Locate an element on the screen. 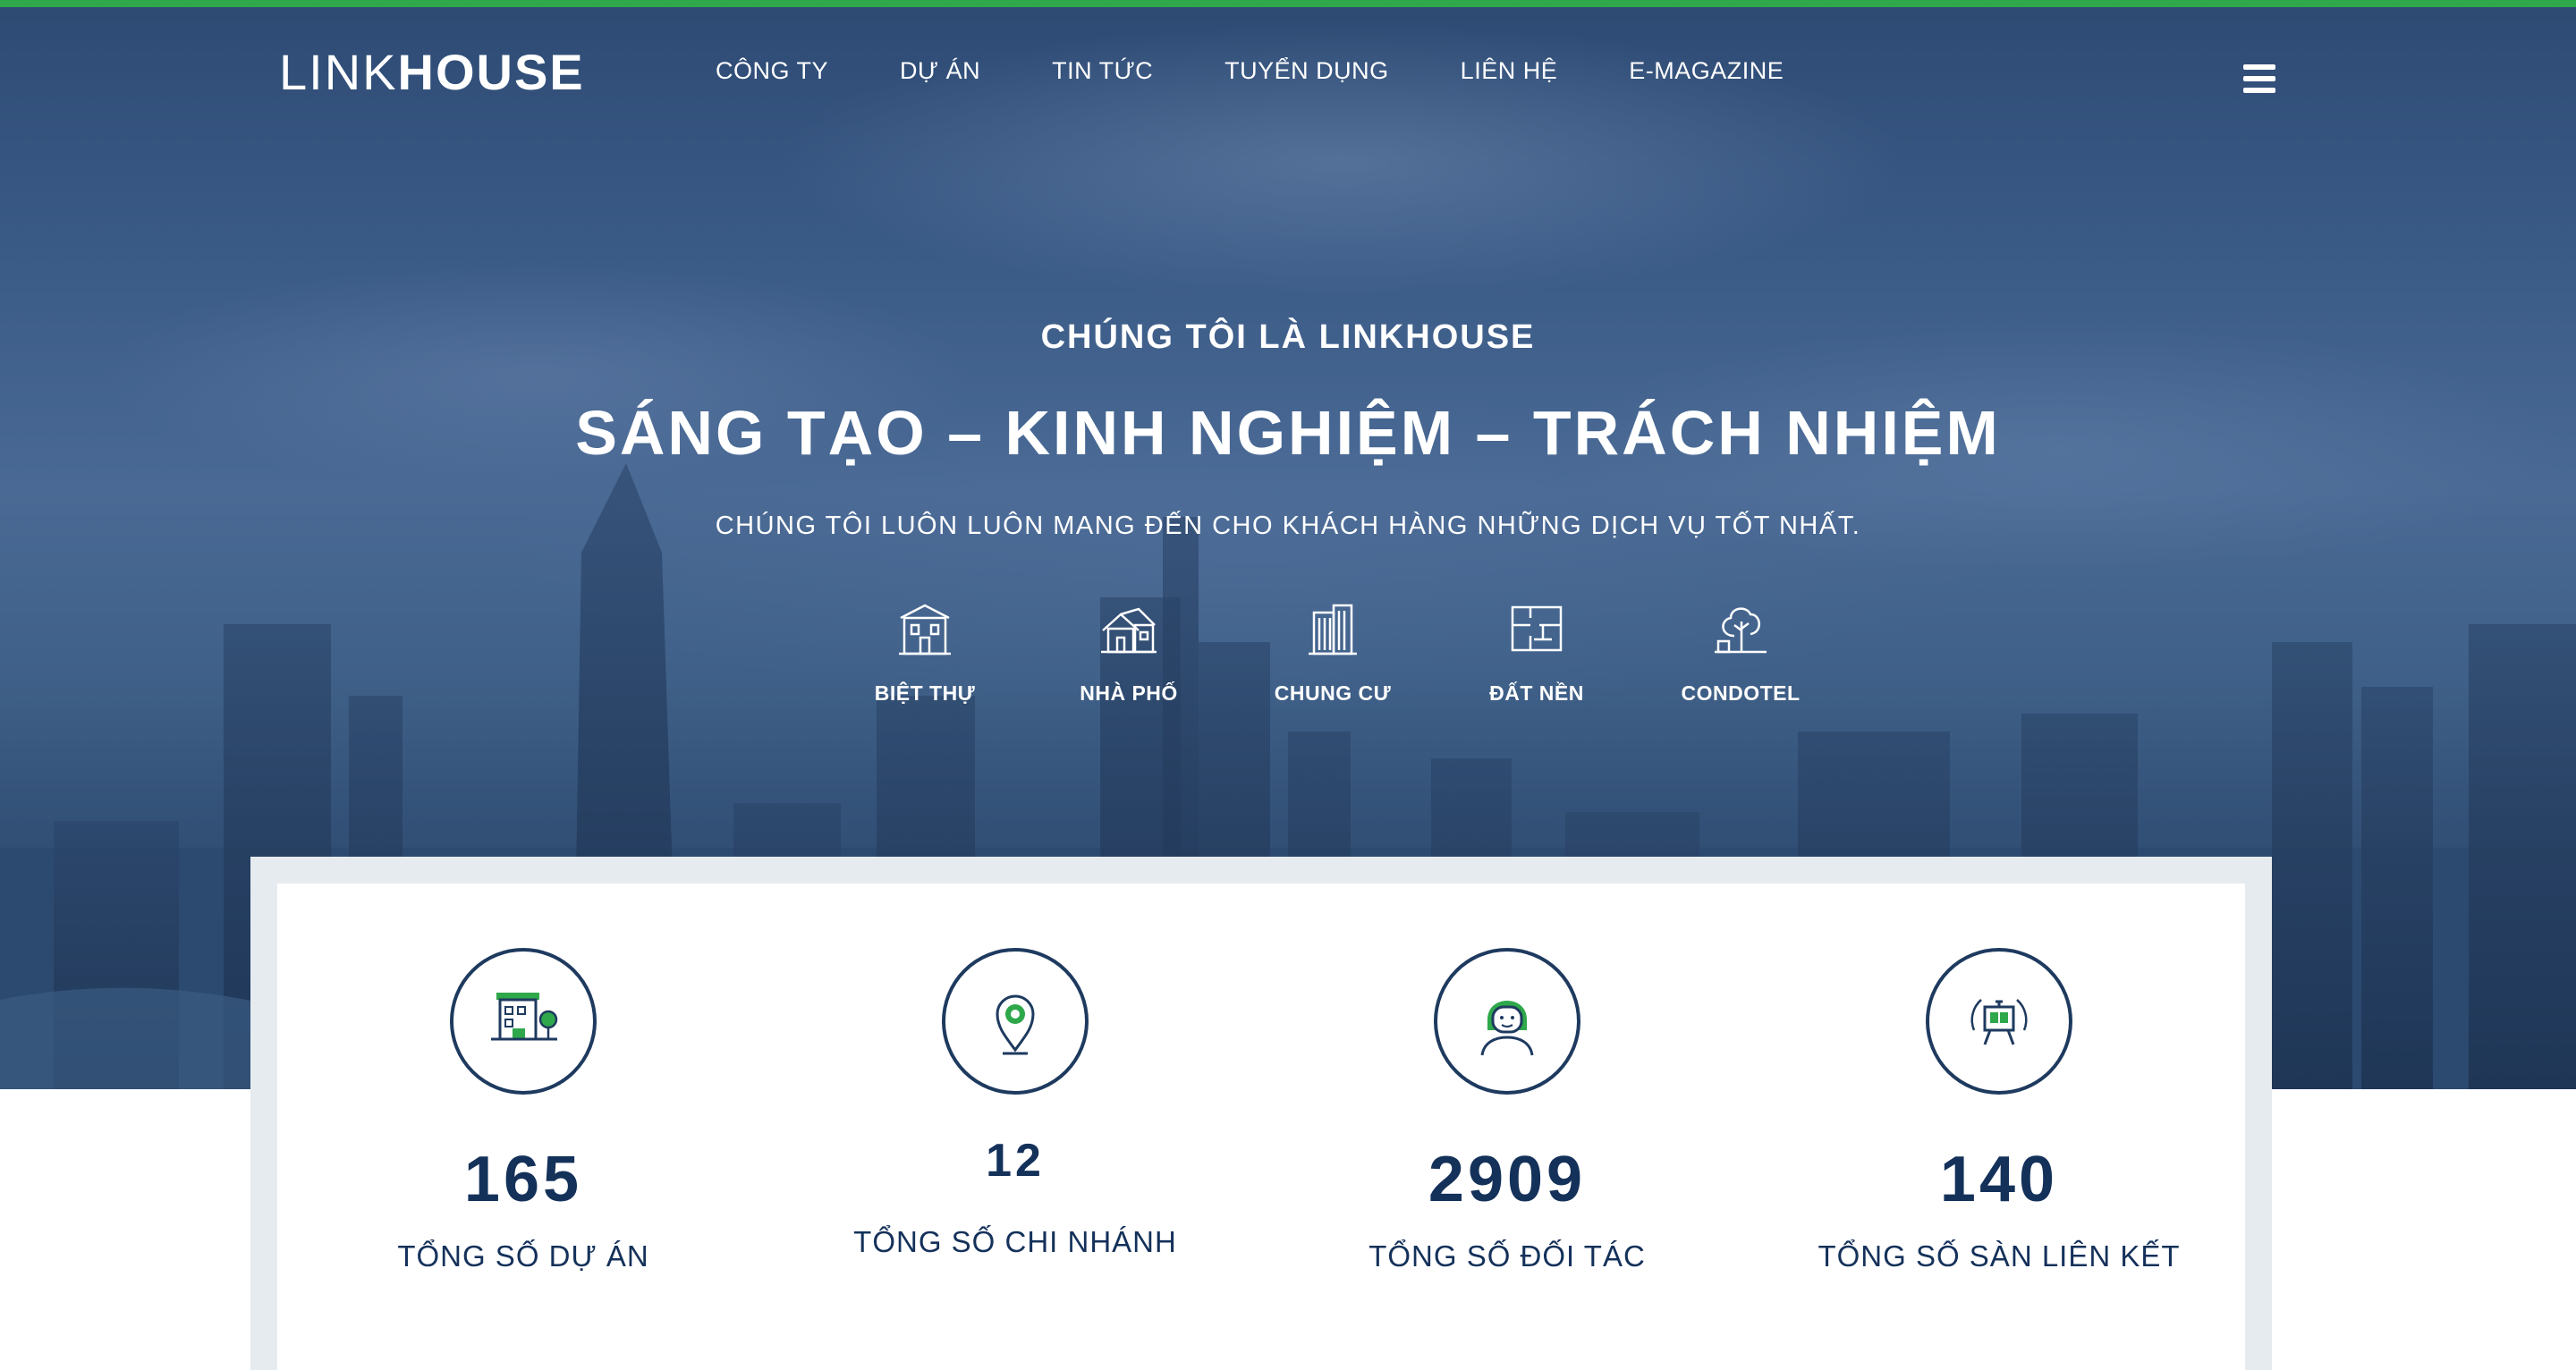 This screenshot has height=1370, width=2576. category-label: BIỆT THỰ is located at coordinates (925, 693).